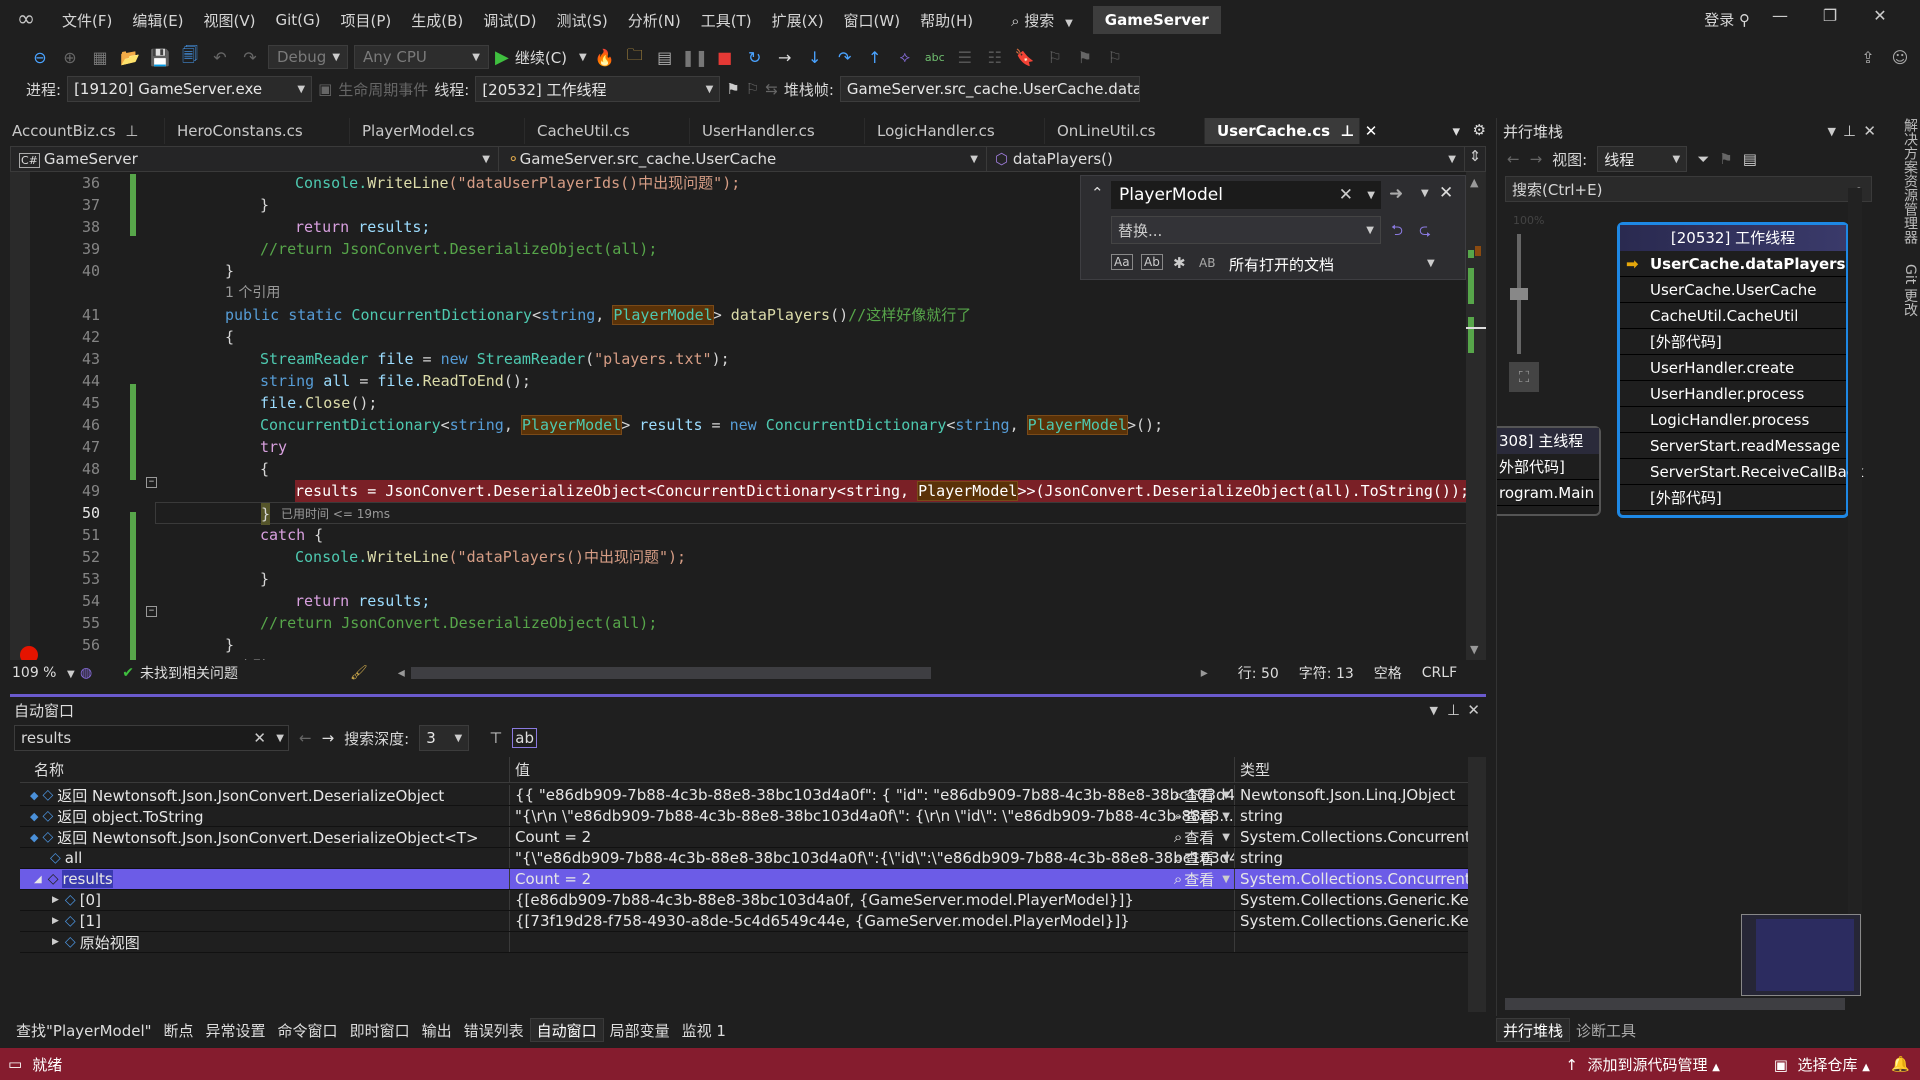 The height and width of the screenshot is (1080, 1920). Describe the element at coordinates (1204, 673) in the screenshot. I see `scroll-right-icon: ▸` at that location.